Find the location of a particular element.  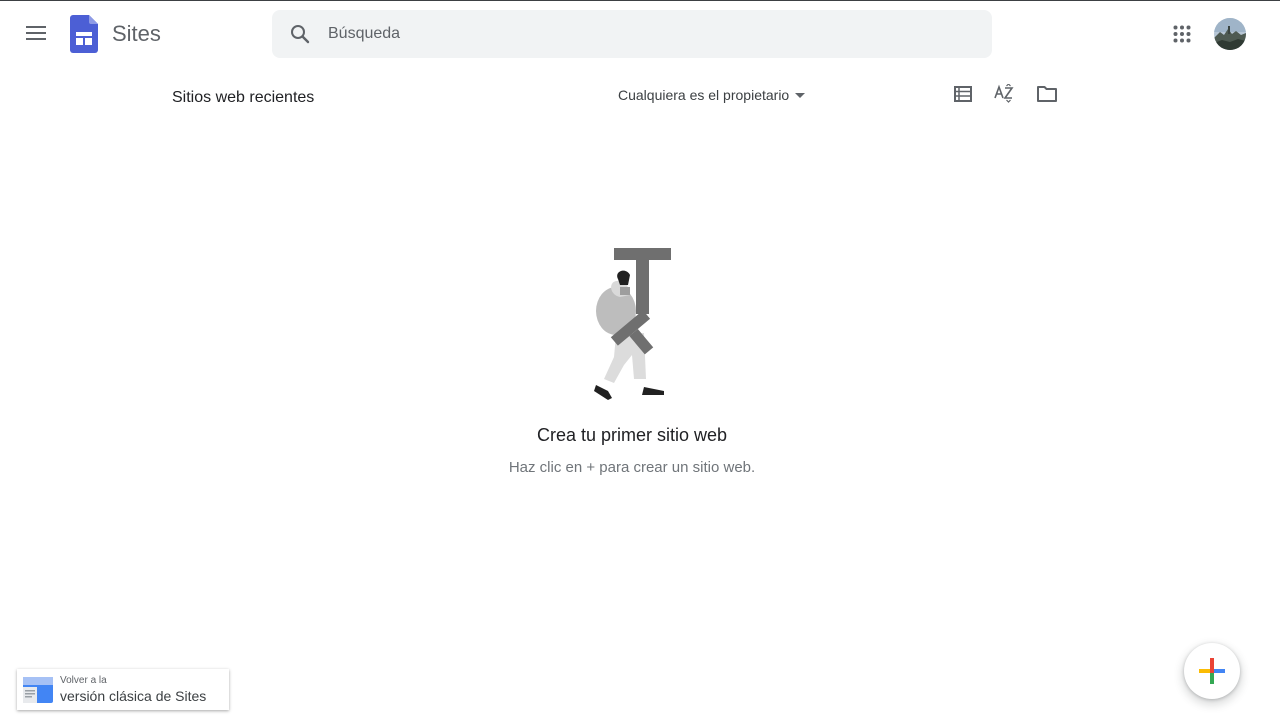

google-apps-button is located at coordinates (1182, 34).